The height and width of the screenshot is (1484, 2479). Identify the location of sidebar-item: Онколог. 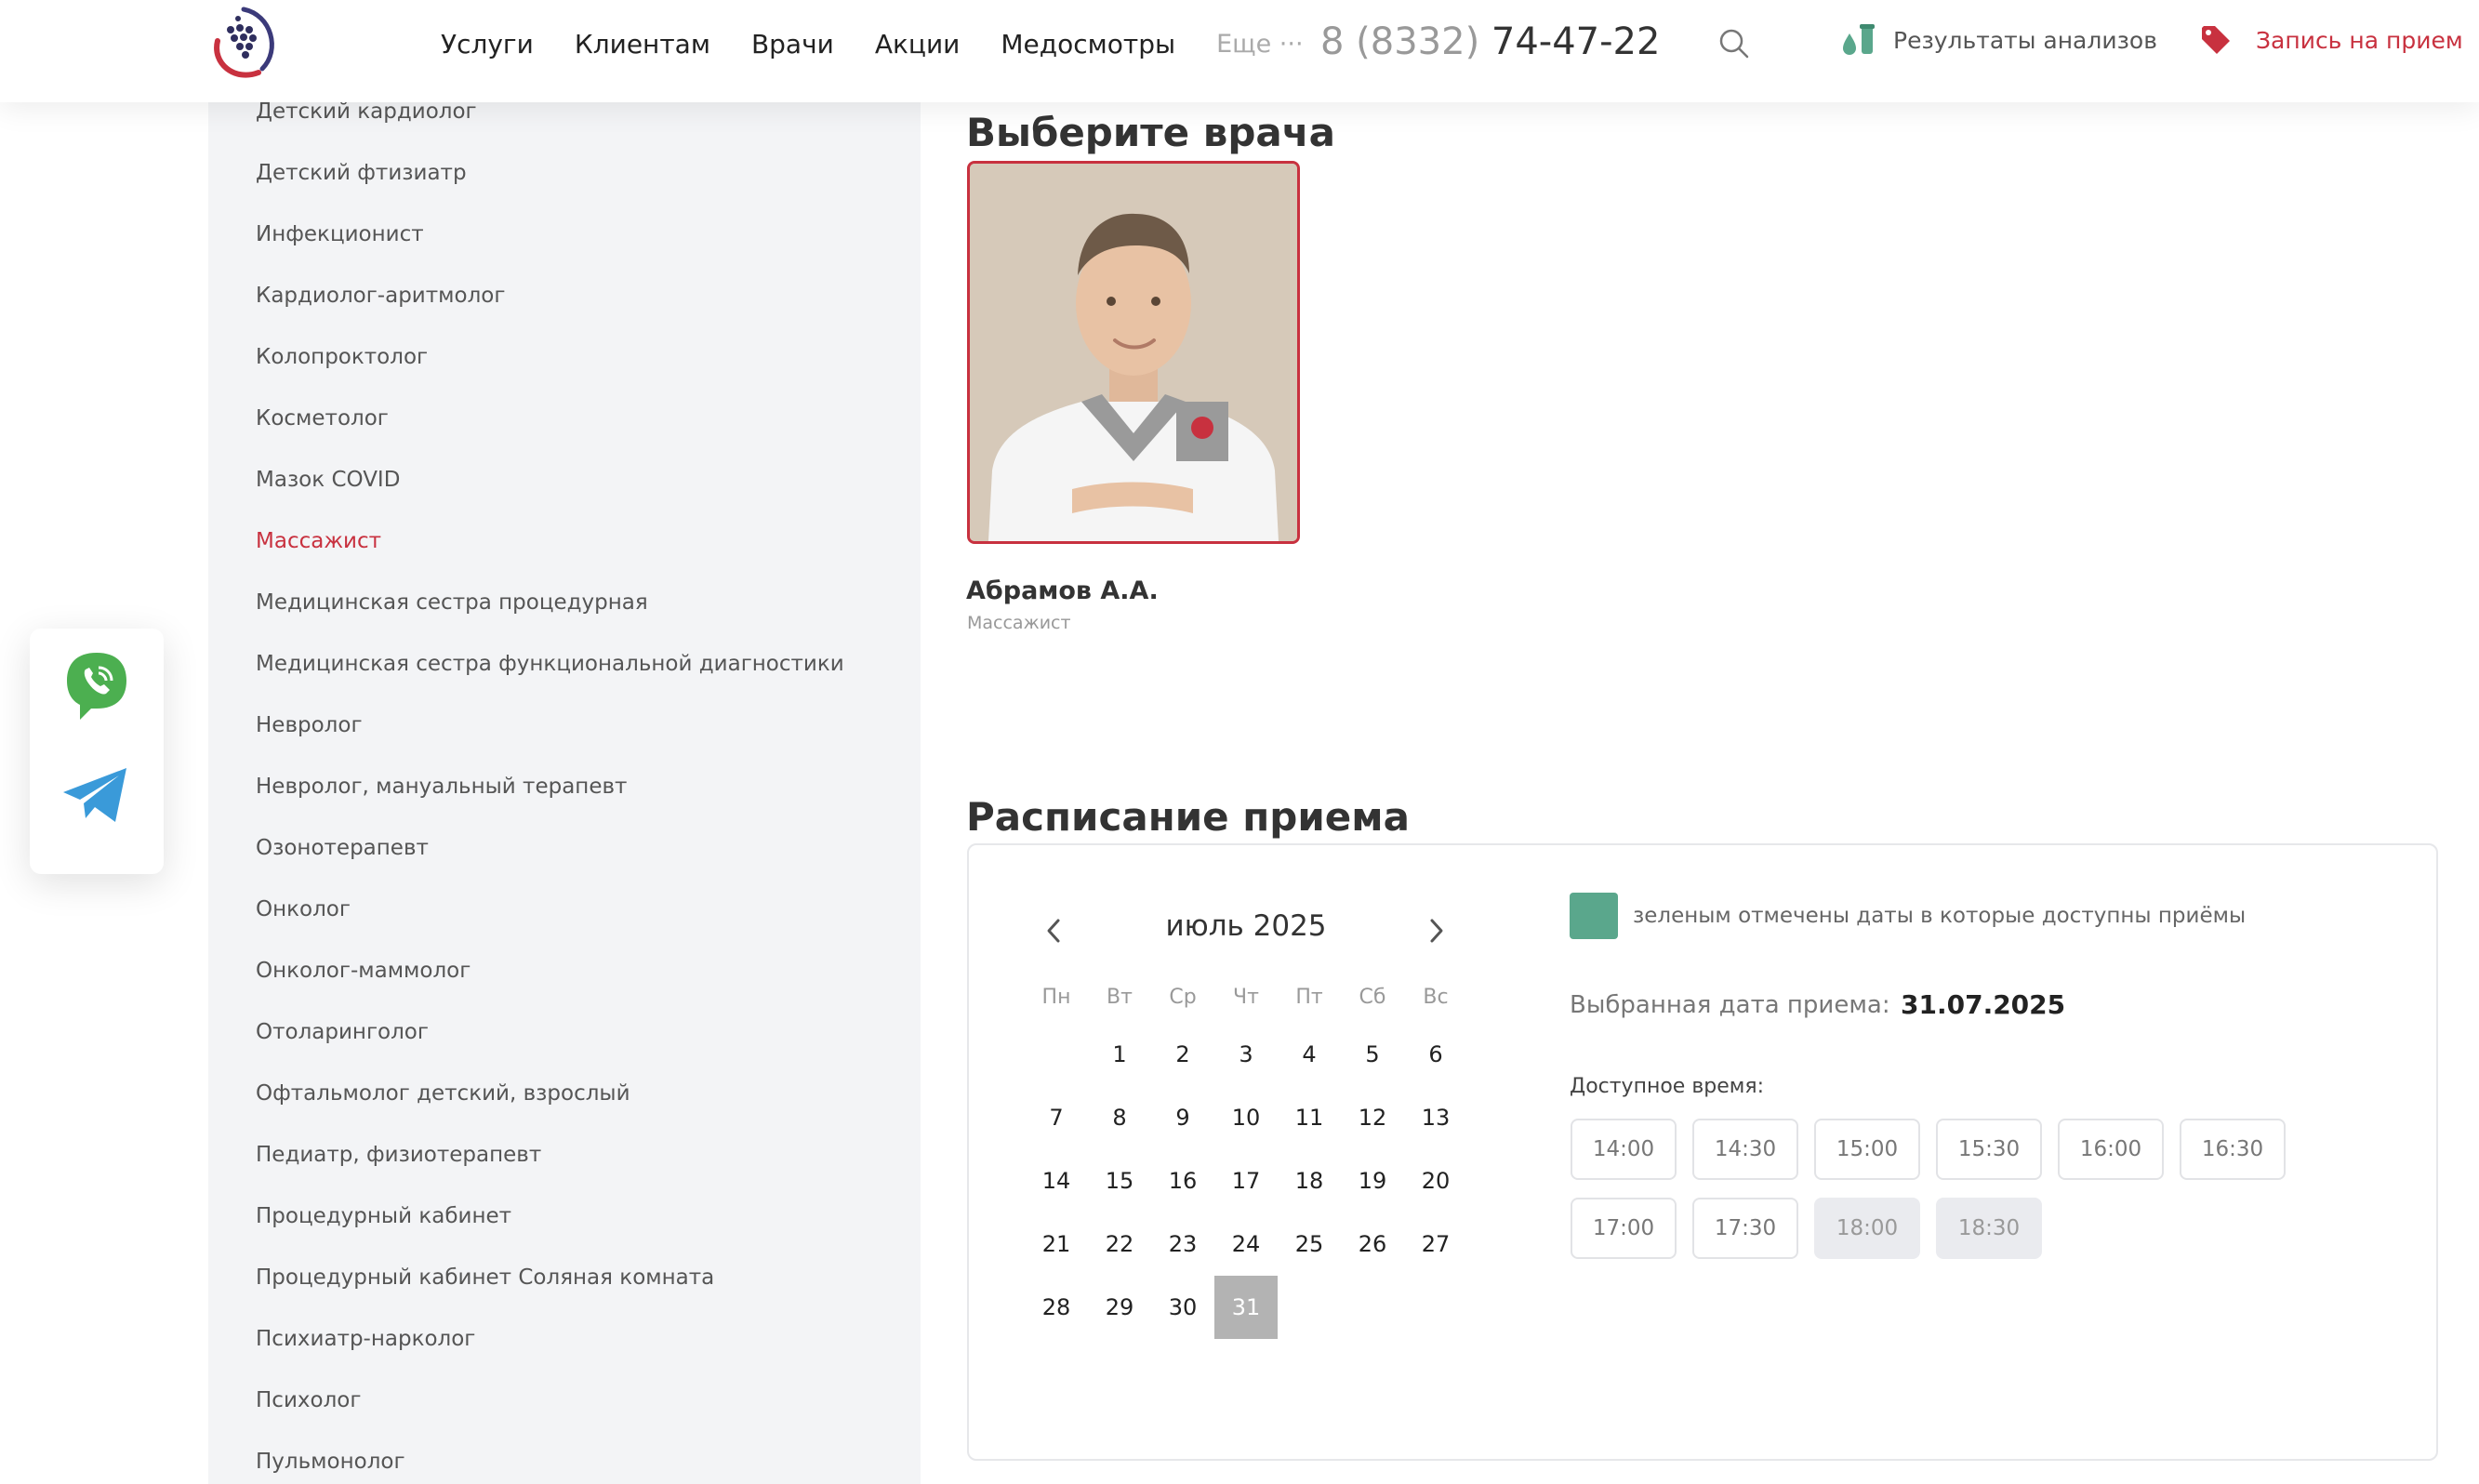
(564, 925).